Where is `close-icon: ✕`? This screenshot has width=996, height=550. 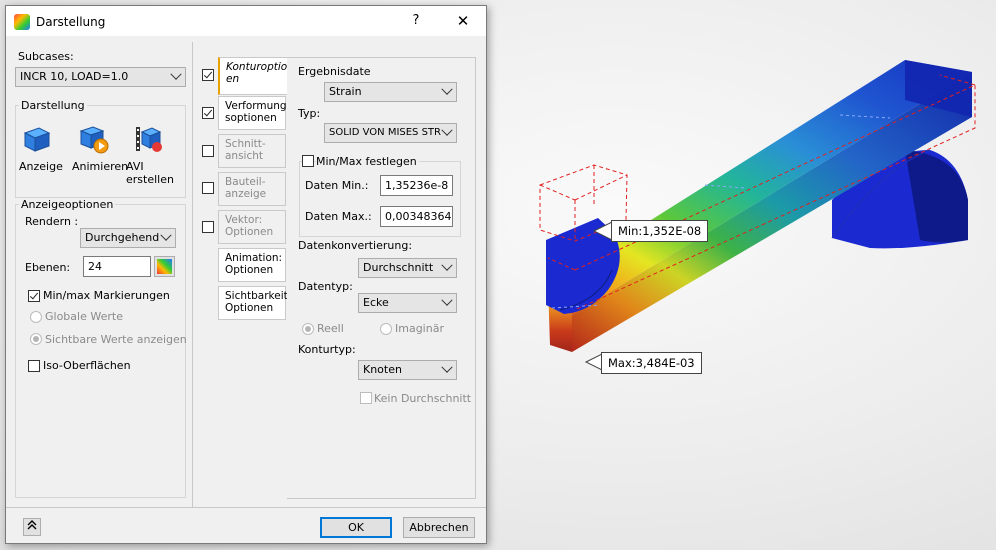
close-icon: ✕ is located at coordinates (463, 21).